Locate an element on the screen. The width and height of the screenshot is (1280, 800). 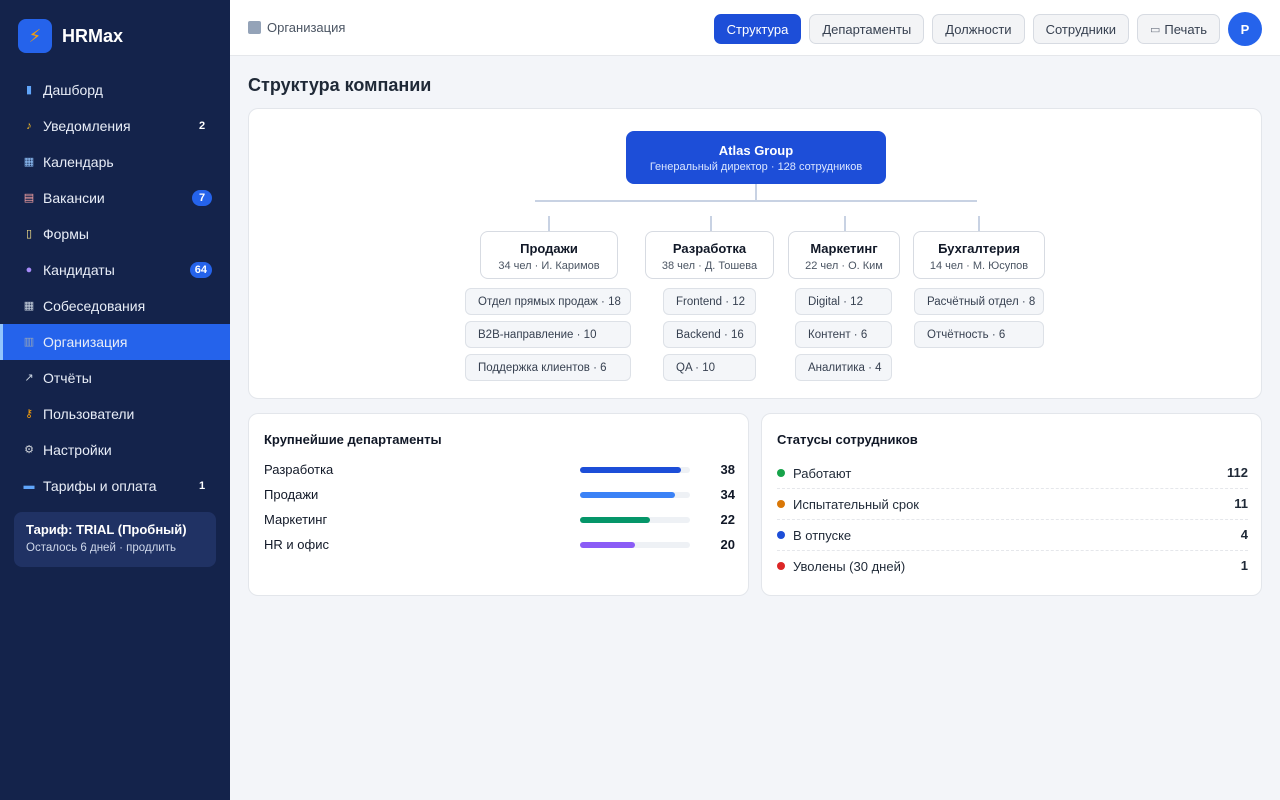
dept-subtitle: 22 чел · О. Ким is located at coordinates (844, 266).